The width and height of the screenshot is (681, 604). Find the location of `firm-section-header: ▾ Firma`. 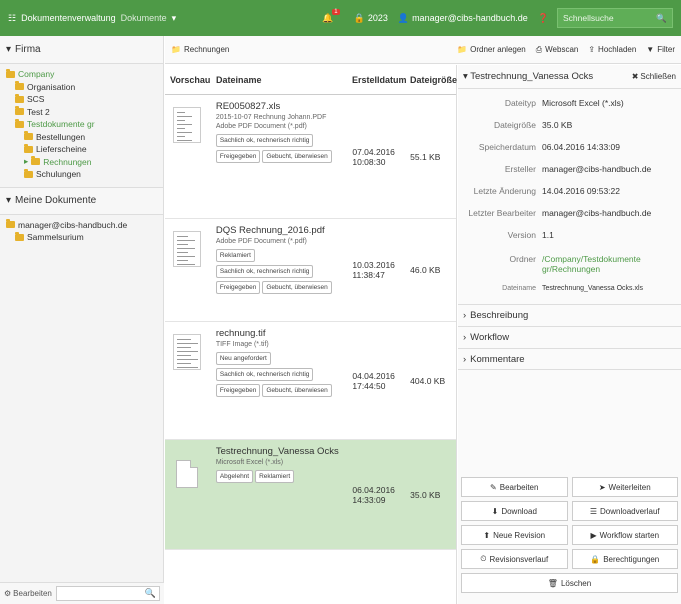

firm-section-header: ▾ Firma is located at coordinates (81, 50).